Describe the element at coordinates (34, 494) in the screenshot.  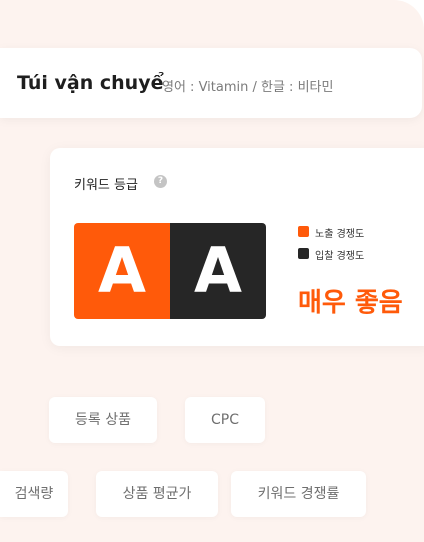
I see `search-volume-chip: 검색량` at that location.